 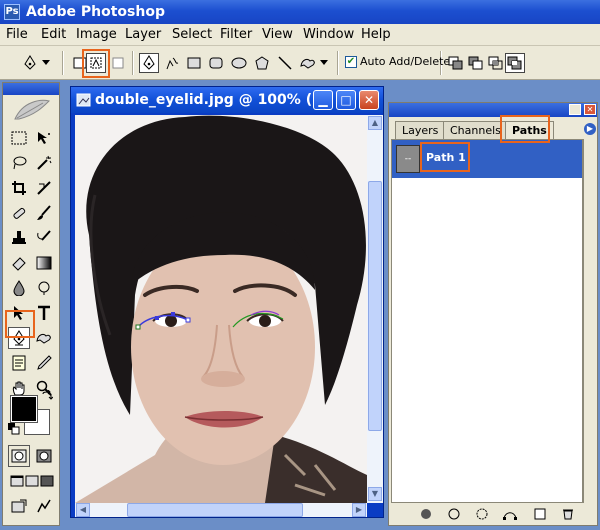 What do you see at coordinates (375, 306) in the screenshot?
I see `vertical-scroll-thumb` at bounding box center [375, 306].